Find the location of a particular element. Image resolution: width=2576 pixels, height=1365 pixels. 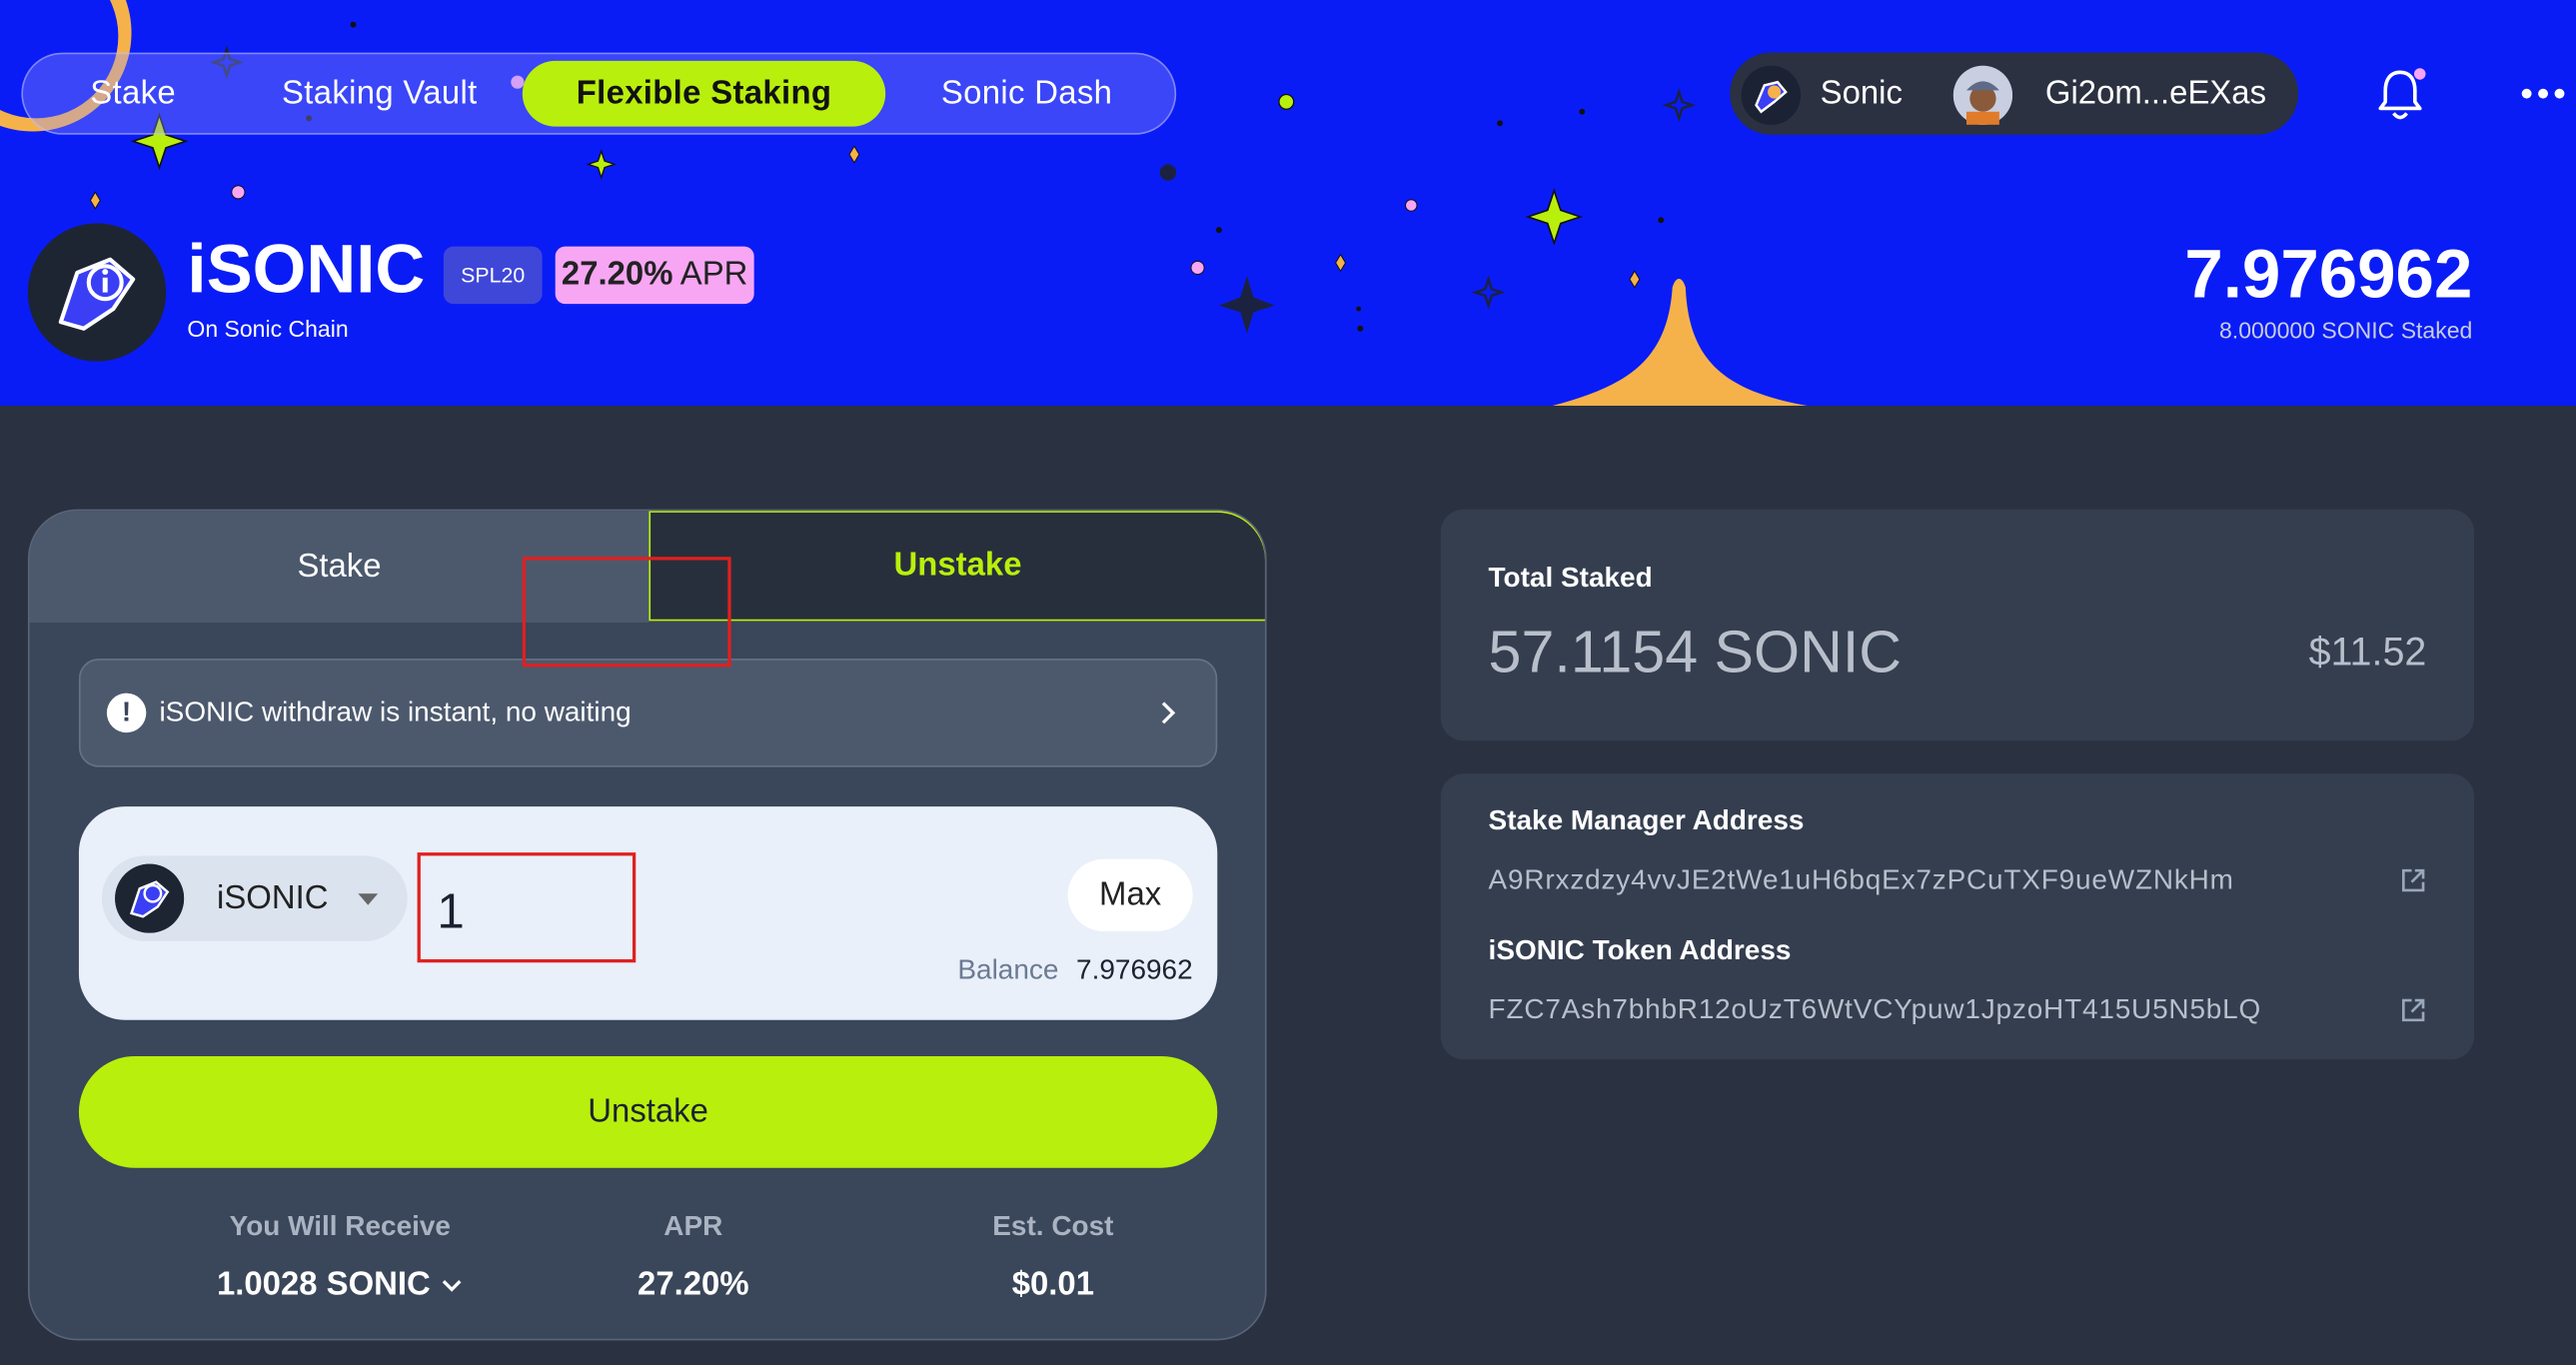

tab-unstake: Unstake is located at coordinates (956, 566).